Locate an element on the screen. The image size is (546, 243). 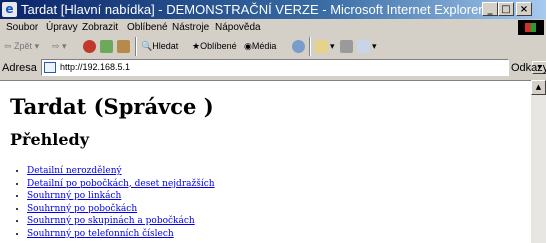
report-link: Souhrnný po pobočkách is located at coordinates (82, 209).